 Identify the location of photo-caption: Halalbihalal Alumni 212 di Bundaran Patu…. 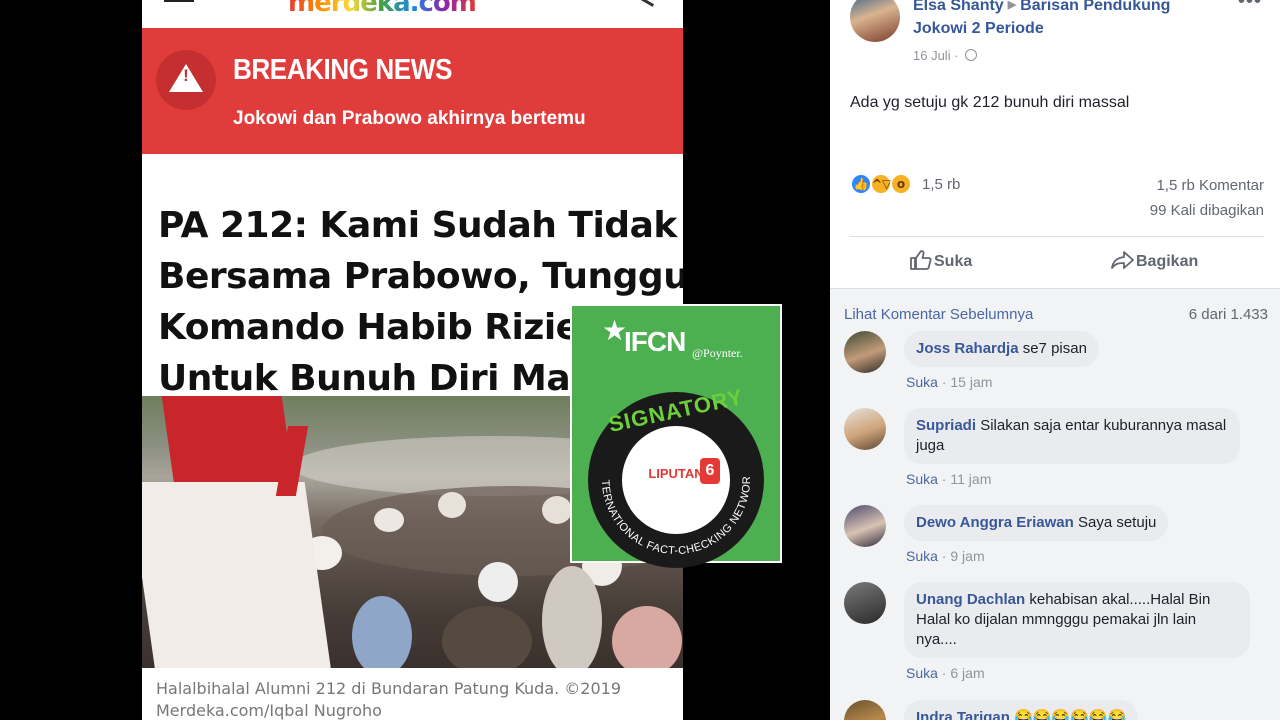
(416, 699).